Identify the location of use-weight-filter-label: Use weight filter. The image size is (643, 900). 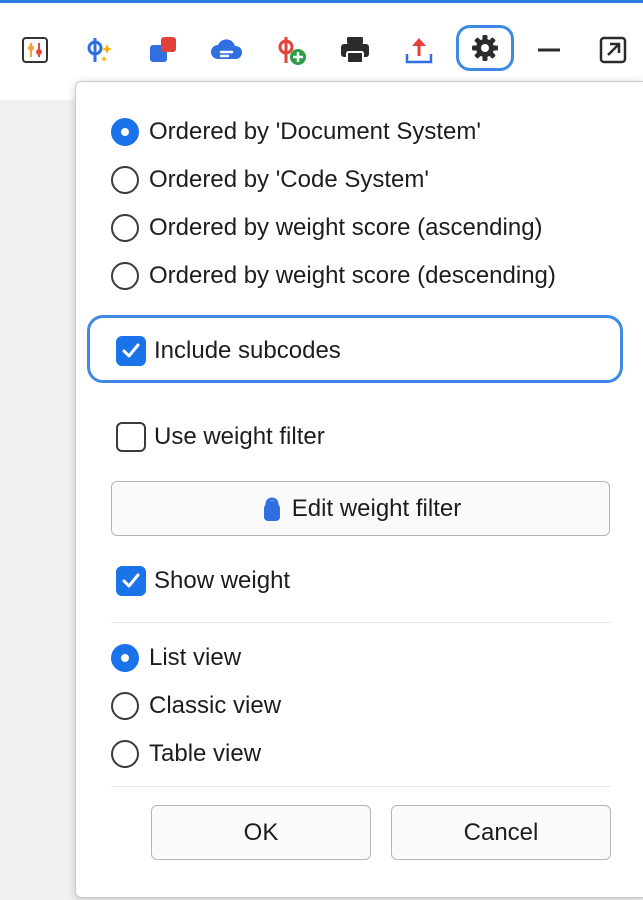
(239, 436).